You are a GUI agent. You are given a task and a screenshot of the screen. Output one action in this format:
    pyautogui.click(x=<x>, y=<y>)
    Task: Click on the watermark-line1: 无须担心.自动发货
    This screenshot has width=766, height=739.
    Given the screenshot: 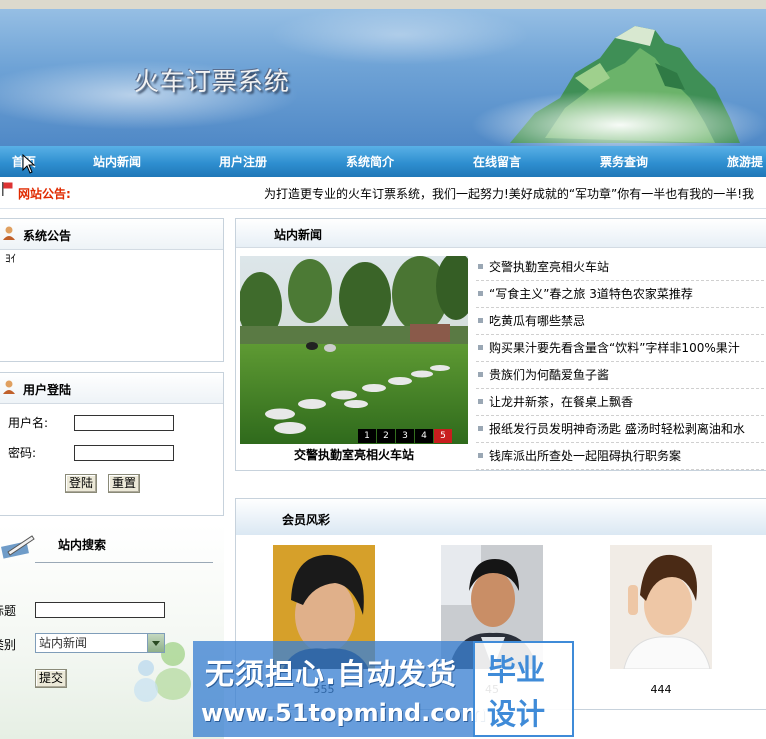 What is the action you would take?
    pyautogui.click(x=331, y=674)
    